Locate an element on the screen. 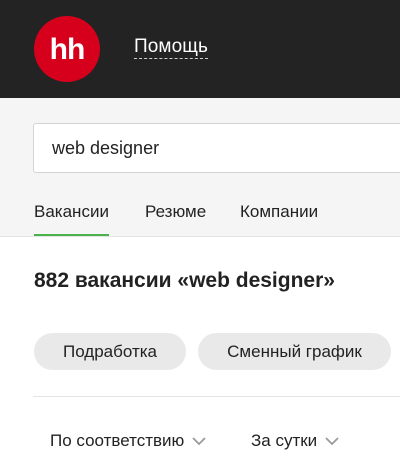 The height and width of the screenshot is (474, 400). sort-period-dropdown: За сутки is located at coordinates (295, 441).